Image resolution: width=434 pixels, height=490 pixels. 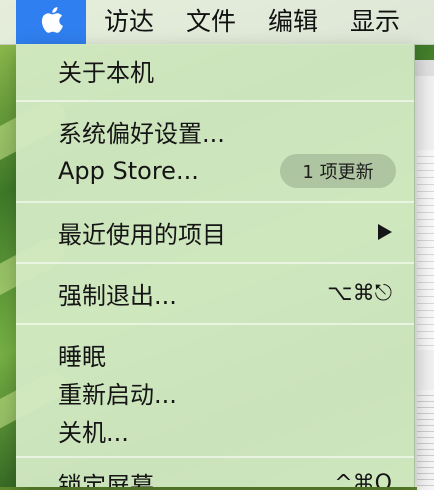 What do you see at coordinates (215, 293) in the screenshot?
I see `menu-item-force-quit: 强制退出... ⌥⌘⎋` at bounding box center [215, 293].